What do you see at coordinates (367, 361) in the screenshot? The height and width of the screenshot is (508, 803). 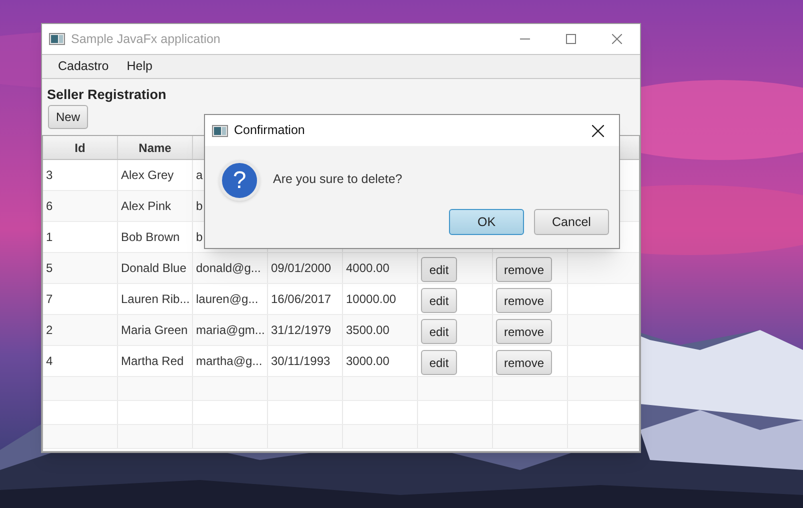 I see `table-cell-text: 3000.00` at bounding box center [367, 361].